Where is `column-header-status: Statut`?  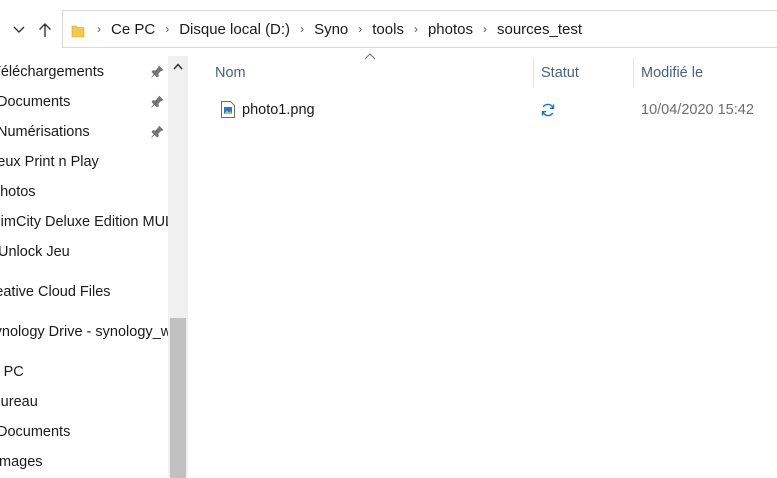
column-header-status: Statut is located at coordinates (560, 73).